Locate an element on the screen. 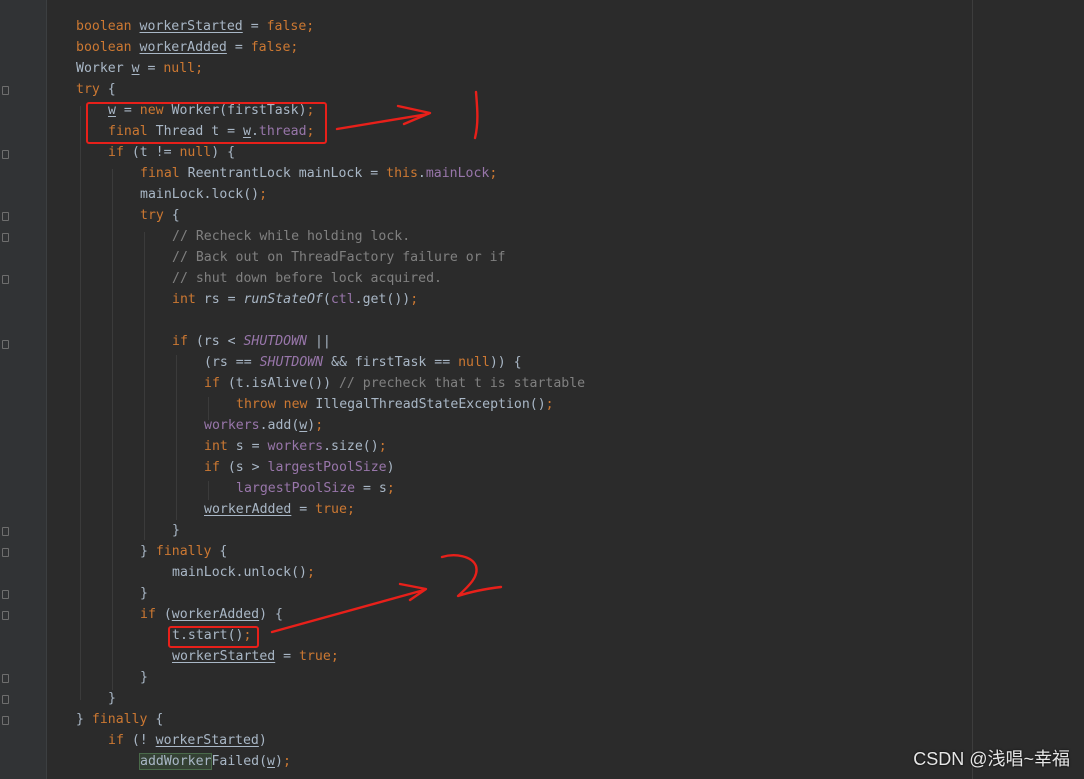 The height and width of the screenshot is (779, 1084). code-token: workerAdded is located at coordinates (183, 47).